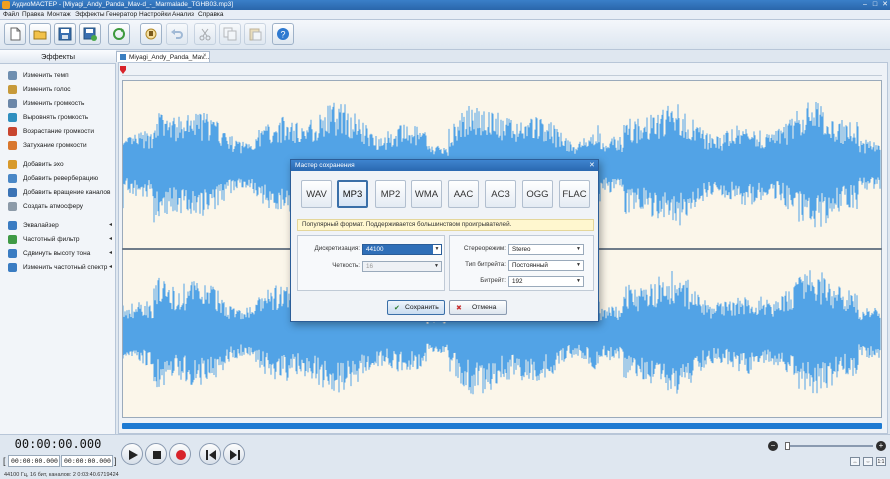 The width and height of the screenshot is (890, 479). I want to click on fade-out-icon, so click(12, 145).